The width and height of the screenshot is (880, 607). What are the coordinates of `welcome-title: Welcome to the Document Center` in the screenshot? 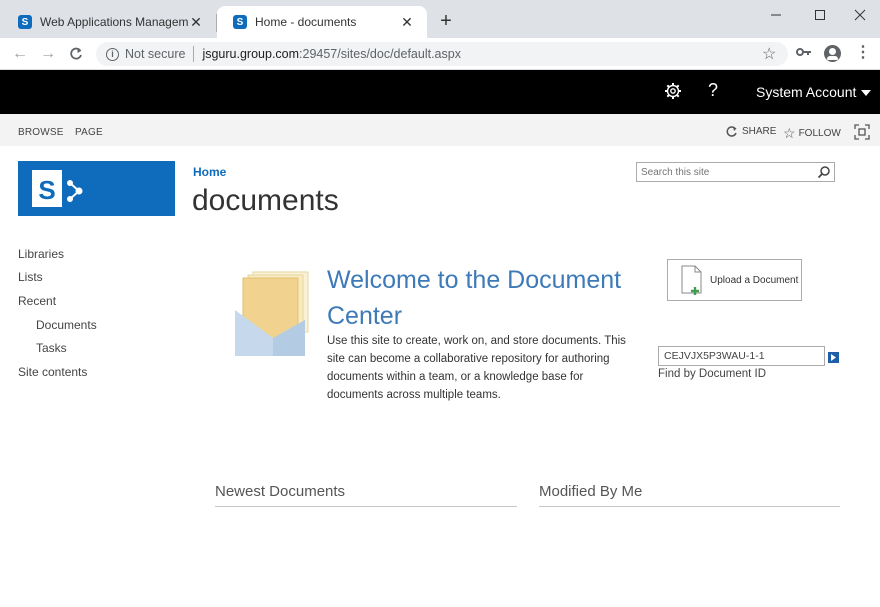 It's located at (474, 298).